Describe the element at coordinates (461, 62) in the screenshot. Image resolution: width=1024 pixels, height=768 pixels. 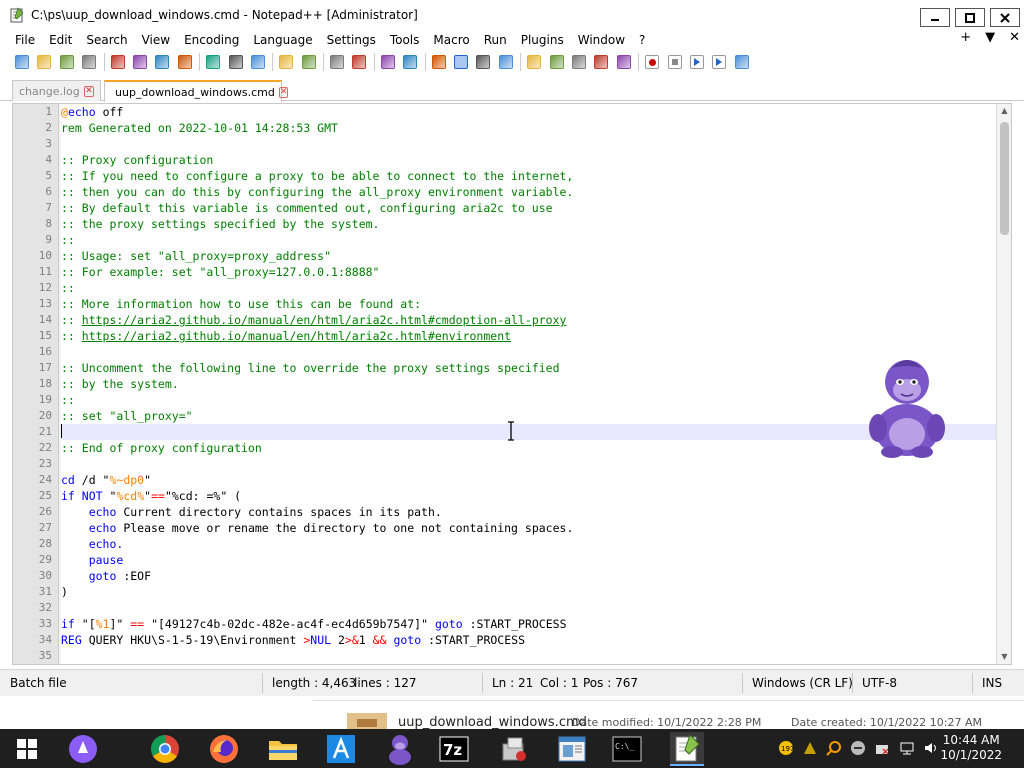
I see `word-wrap-icon` at that location.